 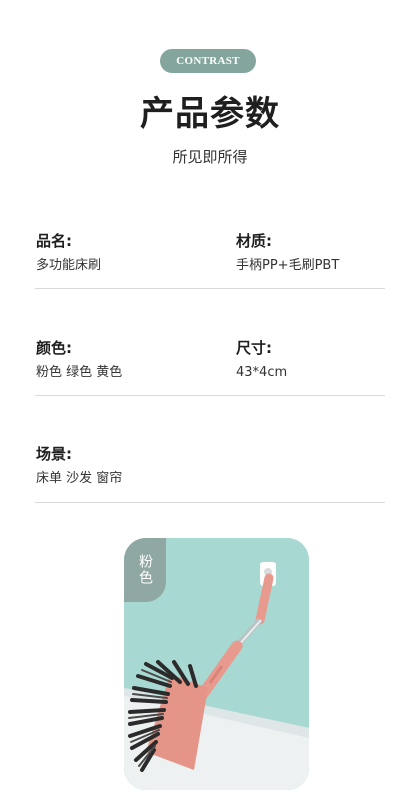 I want to click on contrast-badge: CONTRAST, so click(x=208, y=61).